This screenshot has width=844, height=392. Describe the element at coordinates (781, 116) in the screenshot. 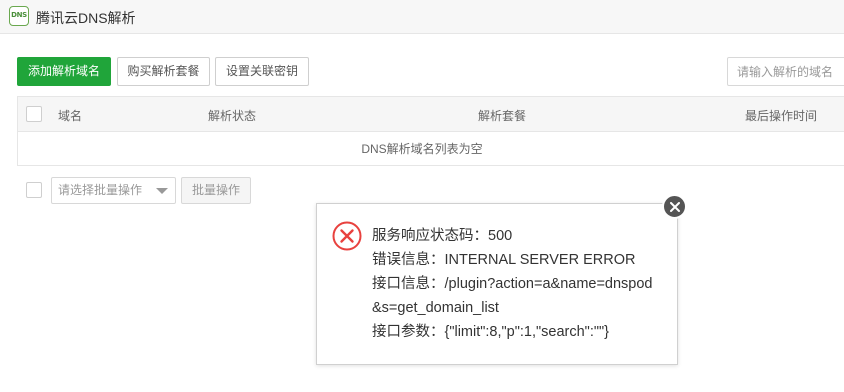

I see `column-header-last-operation-time: 最后操作时间` at that location.